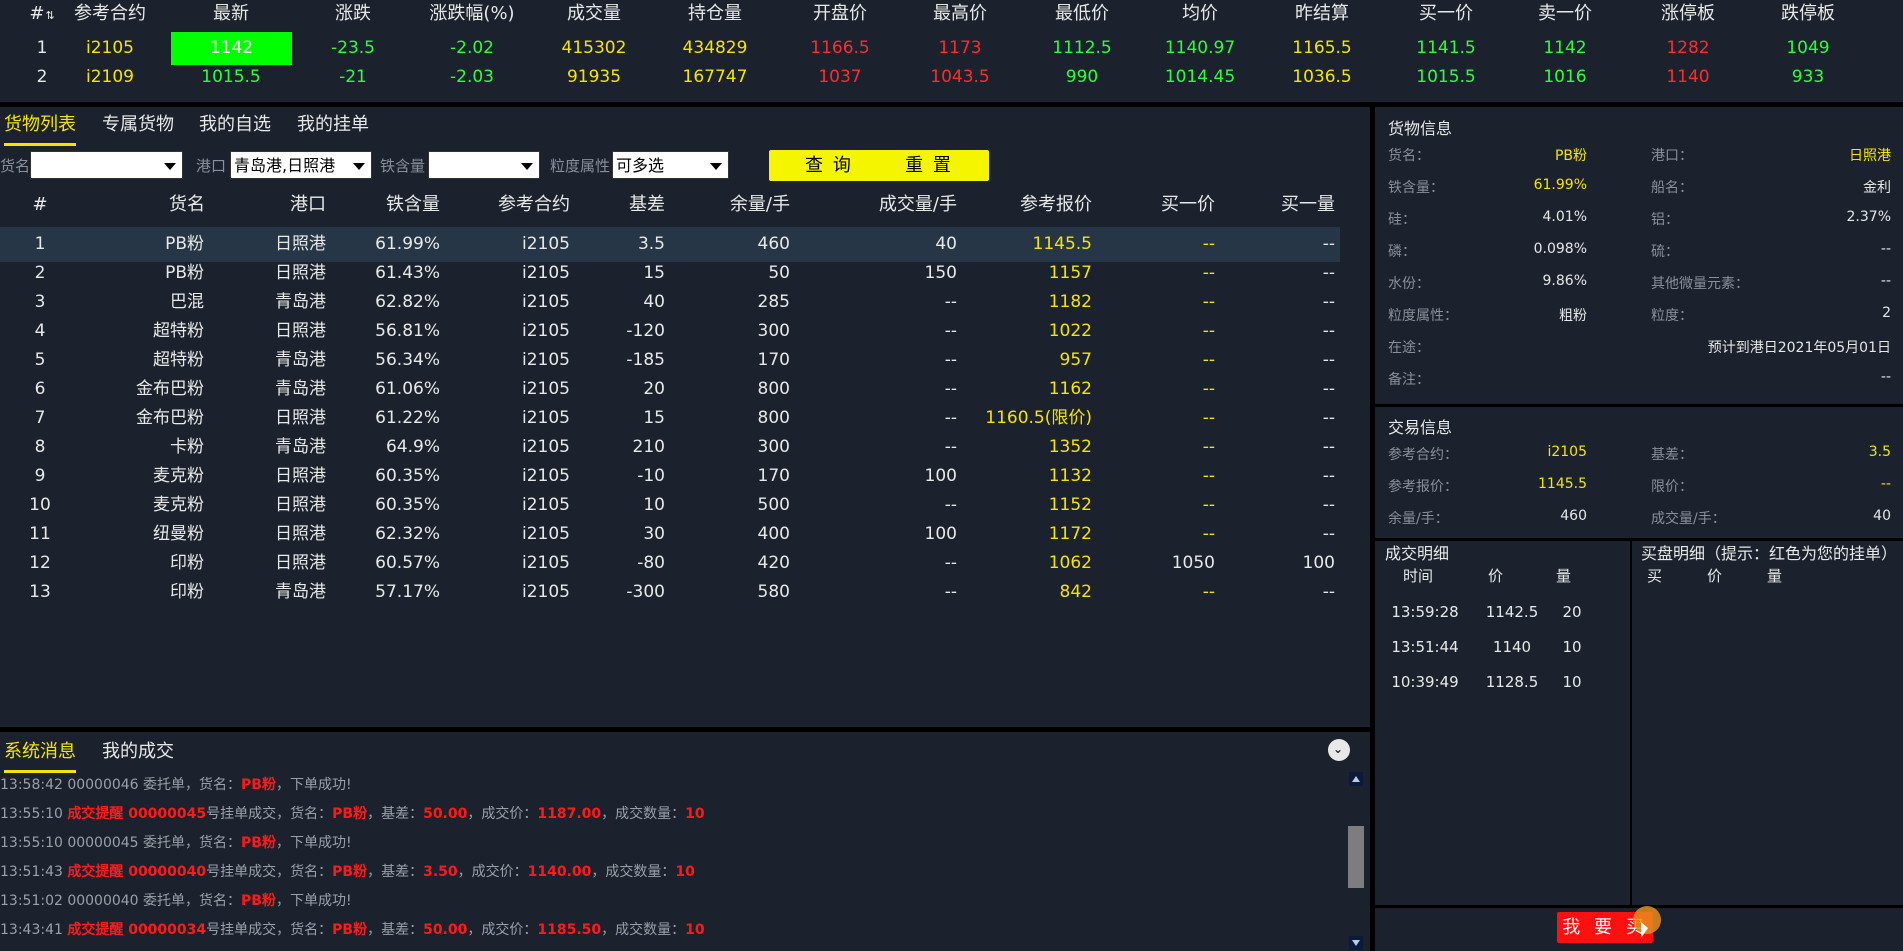 This screenshot has height=951, width=1903. Describe the element at coordinates (1356, 943) in the screenshot. I see `scroll-down-icon` at that location.